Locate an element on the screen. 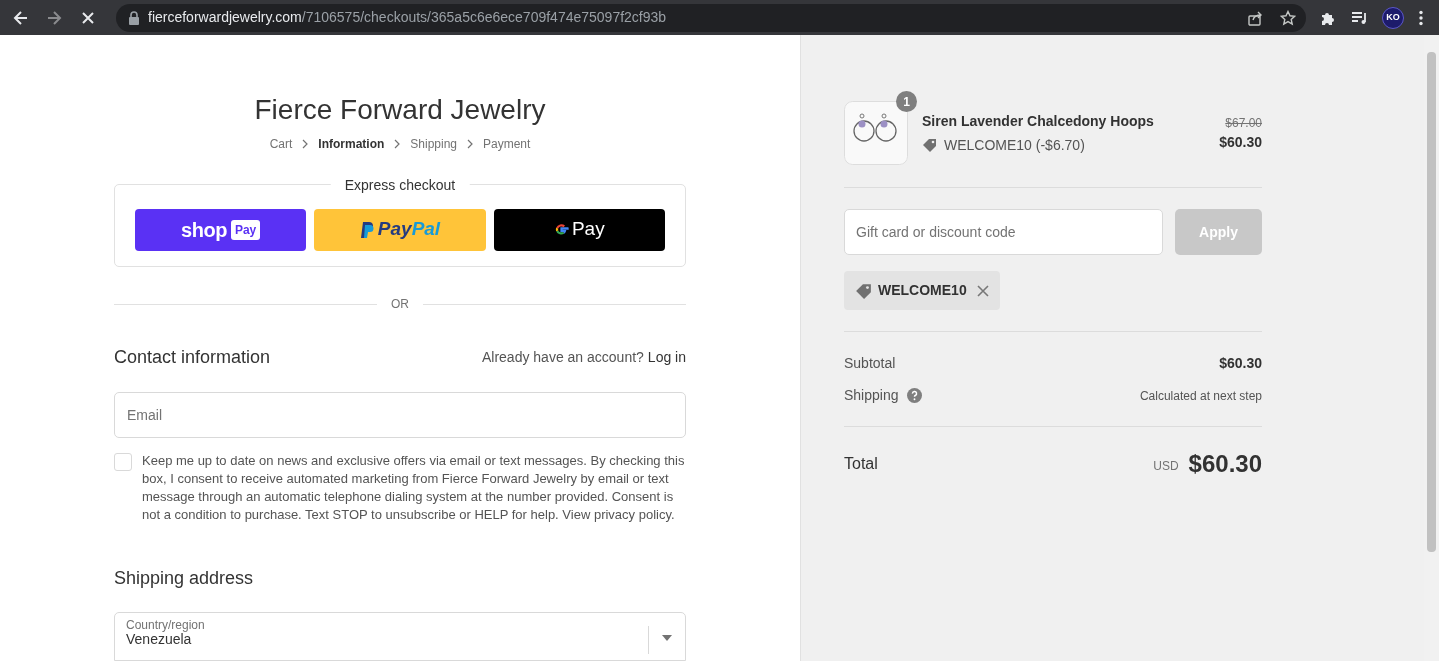  field-value: Venezuela is located at coordinates (159, 638).